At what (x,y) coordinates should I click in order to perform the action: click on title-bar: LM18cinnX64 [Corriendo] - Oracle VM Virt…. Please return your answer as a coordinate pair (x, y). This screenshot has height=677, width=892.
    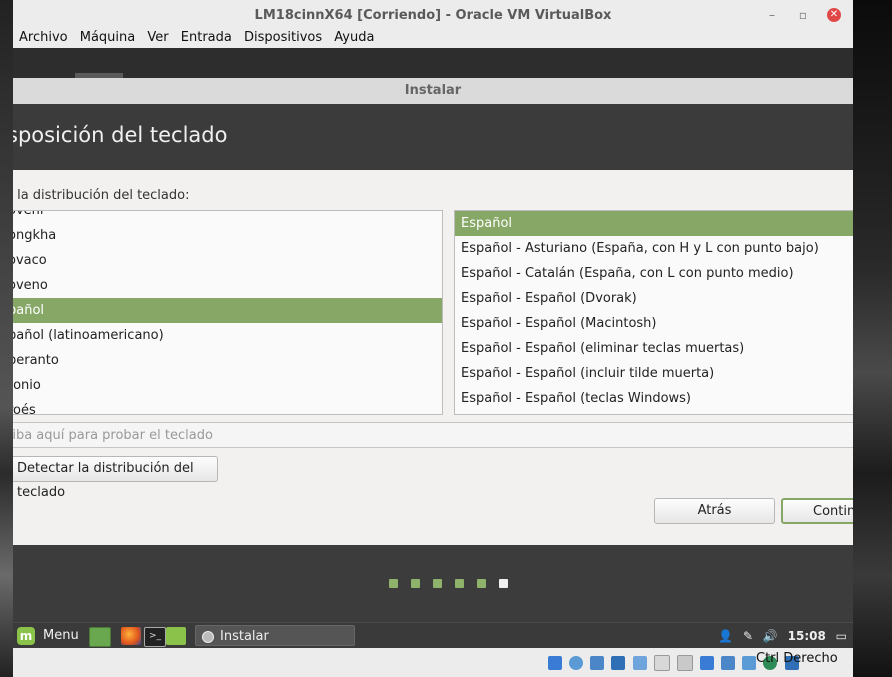
    Looking at the image, I should click on (433, 15).